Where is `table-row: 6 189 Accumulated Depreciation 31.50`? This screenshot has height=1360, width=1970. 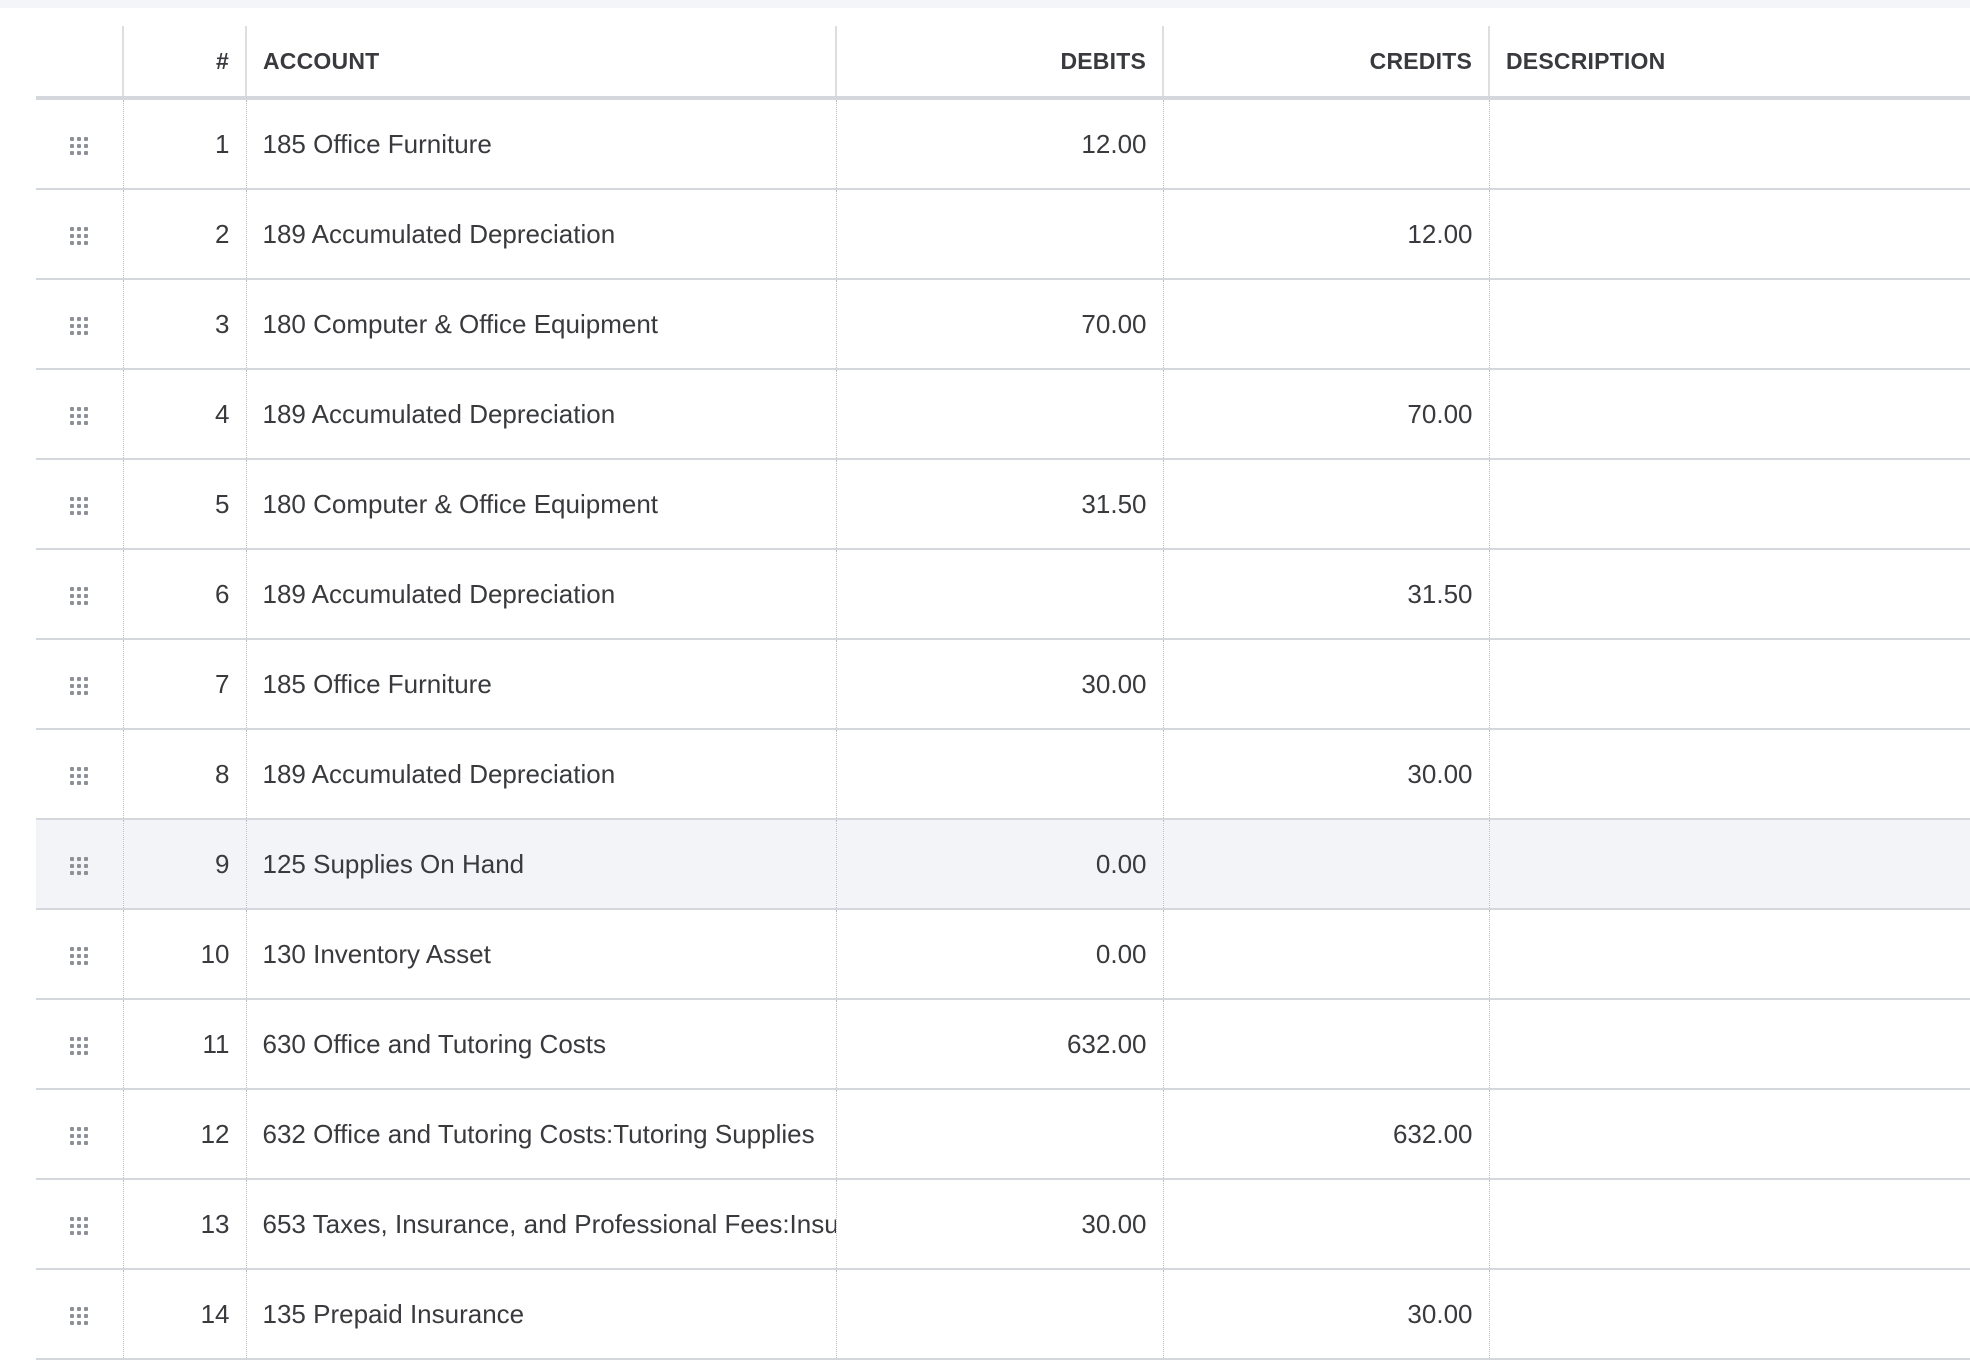 table-row: 6 189 Accumulated Depreciation 31.50 is located at coordinates (1003, 594).